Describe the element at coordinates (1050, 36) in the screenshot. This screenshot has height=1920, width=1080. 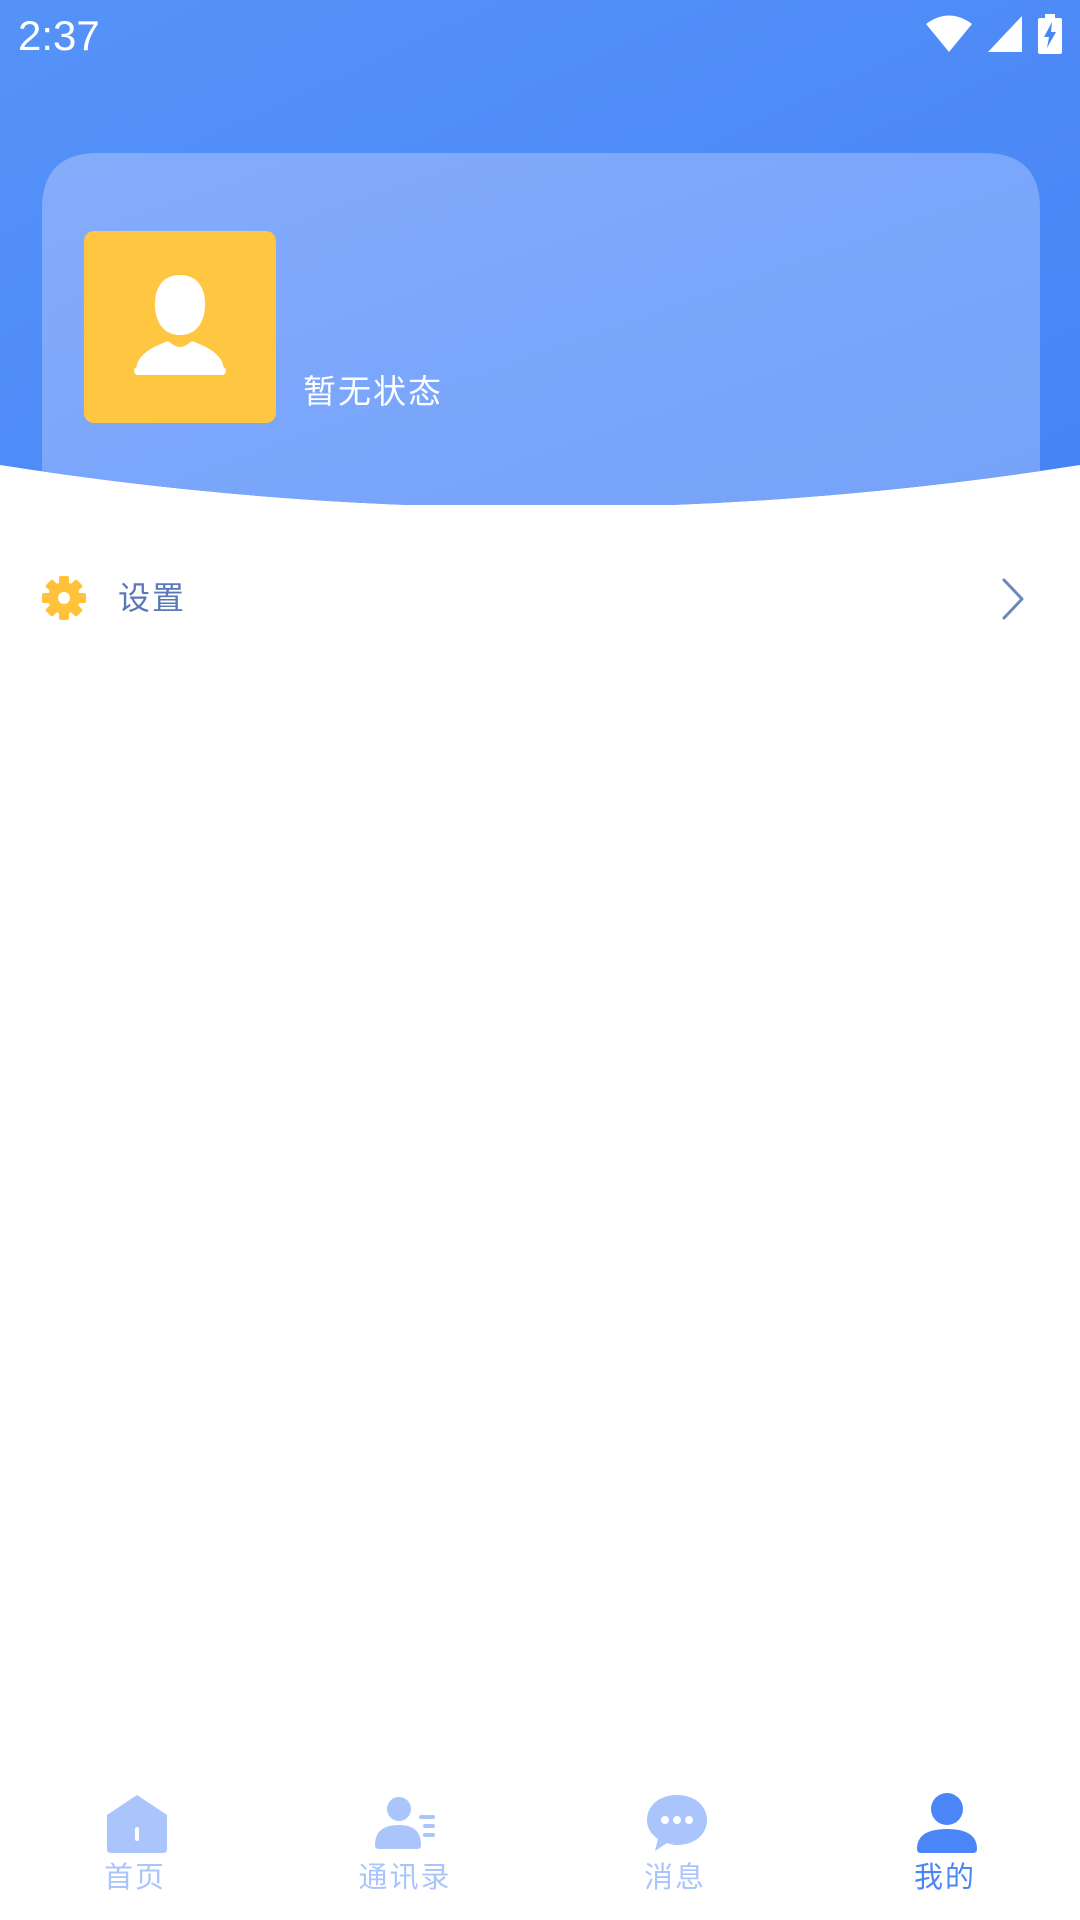
I see `battery-charging-icon` at that location.